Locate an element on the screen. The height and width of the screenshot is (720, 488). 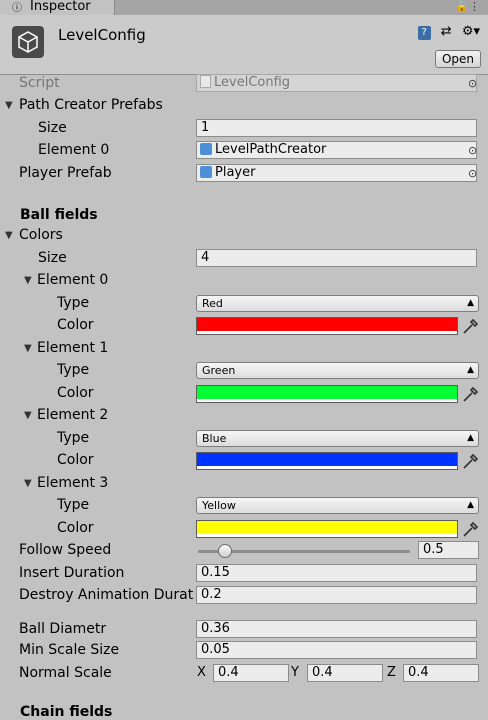
destroy-animation-duration-label: Destroy Animation Durat is located at coordinates (106, 595).